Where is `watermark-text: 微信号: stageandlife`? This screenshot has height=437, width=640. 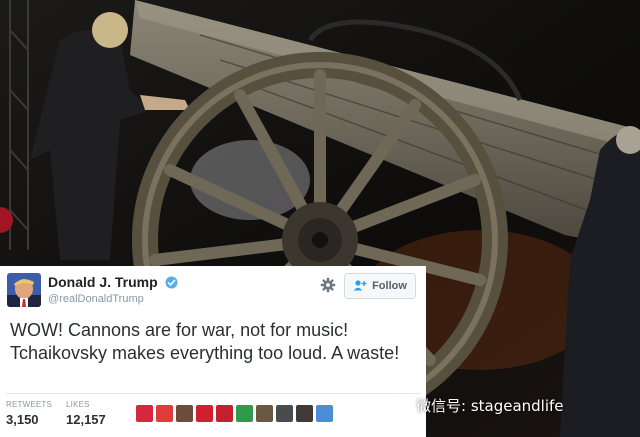
watermark-text: 微信号: stageandlife is located at coordinates (490, 405).